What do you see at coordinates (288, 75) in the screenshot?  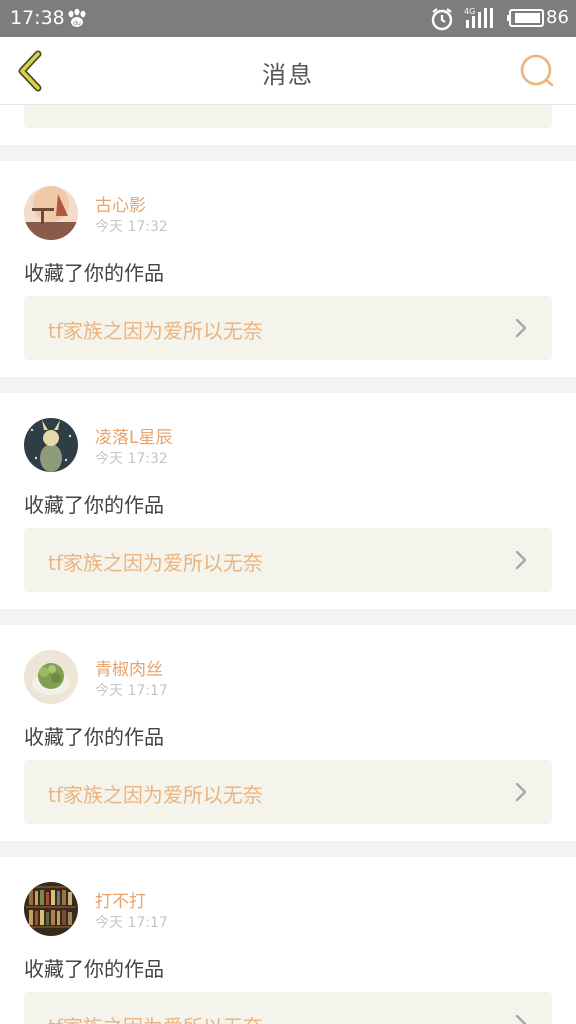 I see `page-title: 消息` at bounding box center [288, 75].